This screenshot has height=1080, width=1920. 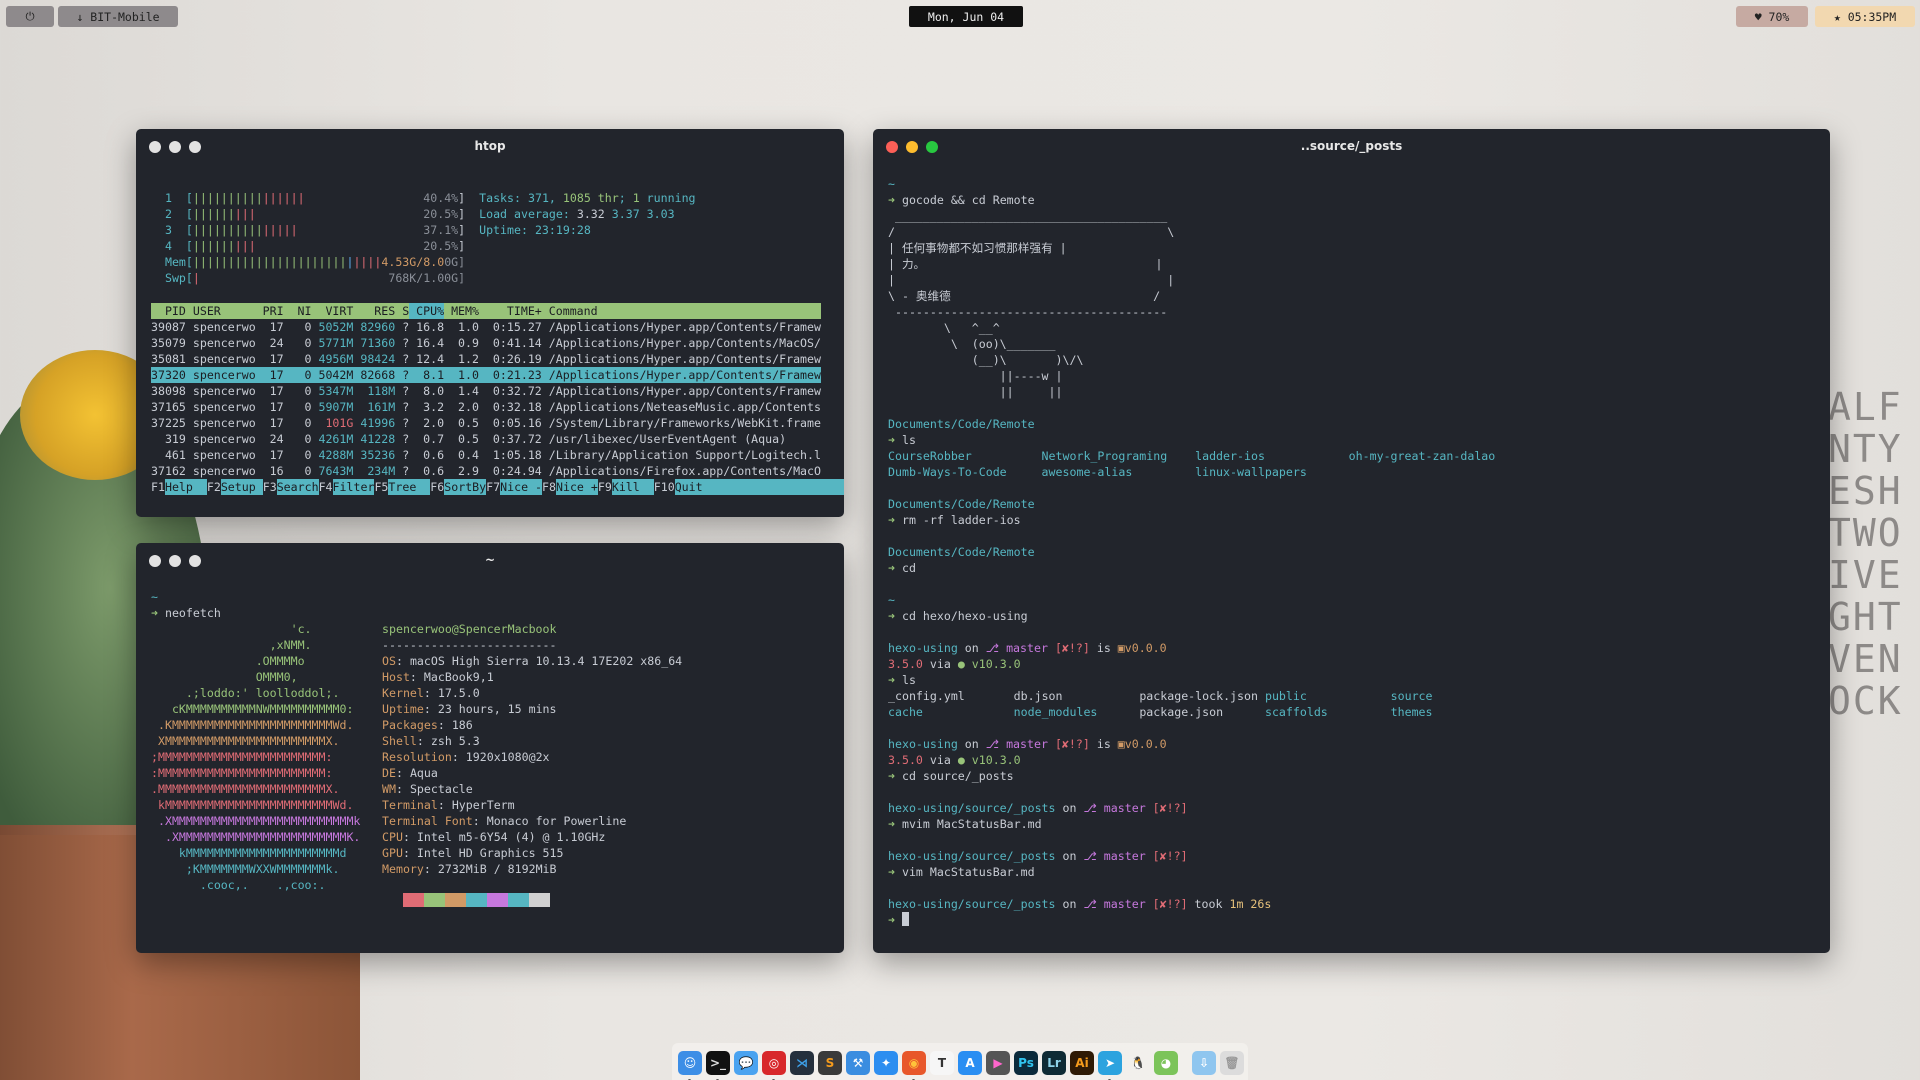 What do you see at coordinates (1028, 312) in the screenshot?
I see `text-segment: ---------------------------------------` at bounding box center [1028, 312].